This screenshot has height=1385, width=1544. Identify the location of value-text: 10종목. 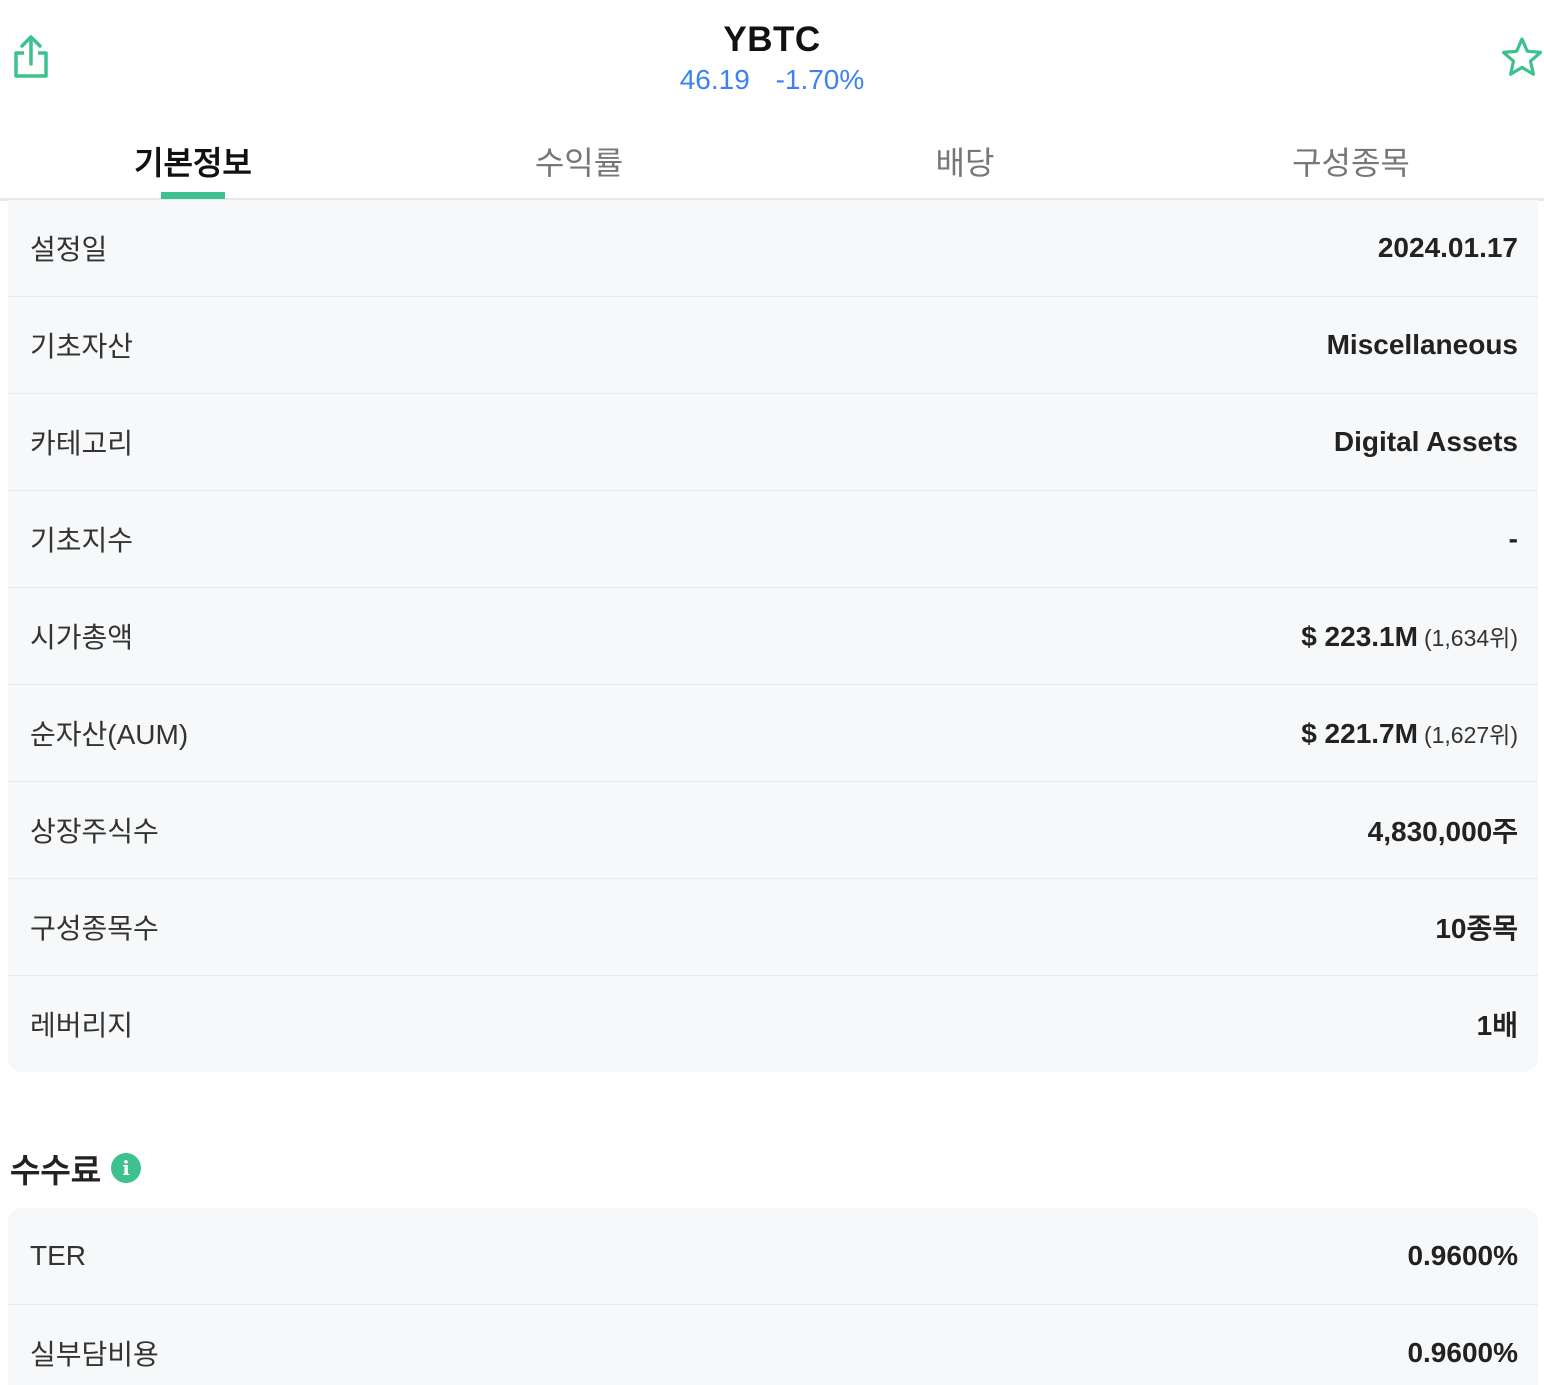
(1476, 928).